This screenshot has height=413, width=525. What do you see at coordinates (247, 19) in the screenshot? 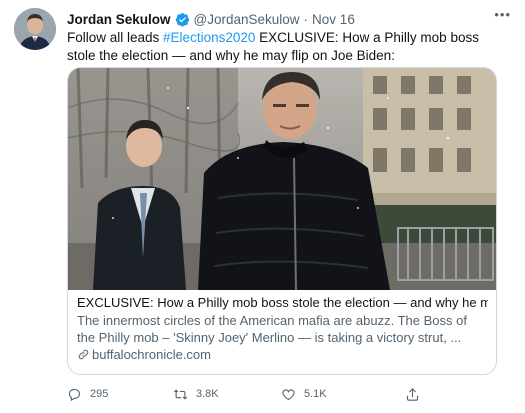
I see `author-handle: @JordanSekulow` at bounding box center [247, 19].